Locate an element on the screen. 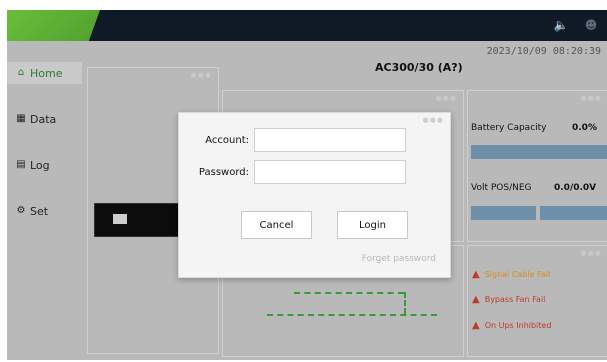 Image resolution: width=607 pixels, height=362 pixels. alarm-item: ▲ Signal Cable Fail is located at coordinates (511, 274).